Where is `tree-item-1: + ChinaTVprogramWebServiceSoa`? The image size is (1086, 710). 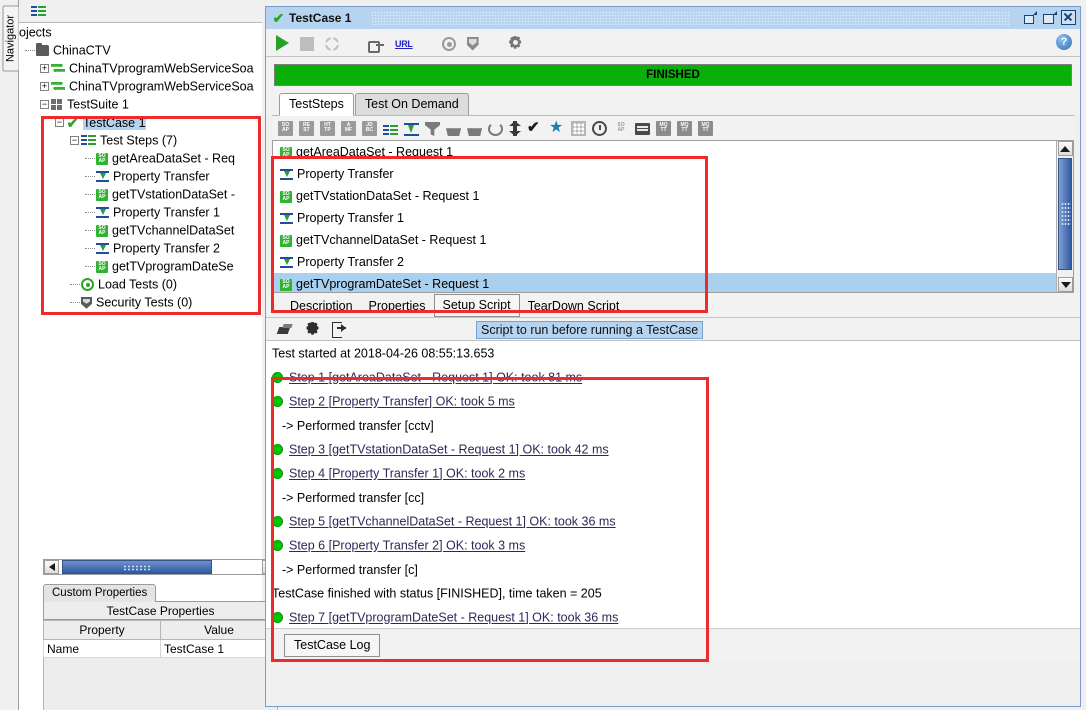
tree-item-1: + ChinaTVprogramWebServiceSoa is located at coordinates (140, 68).